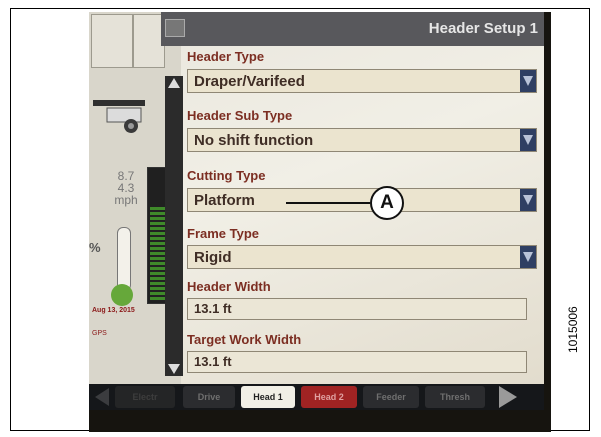 This screenshot has height=437, width=601. I want to click on speed-readout: 8.7 4.3 mph, so click(126, 188).